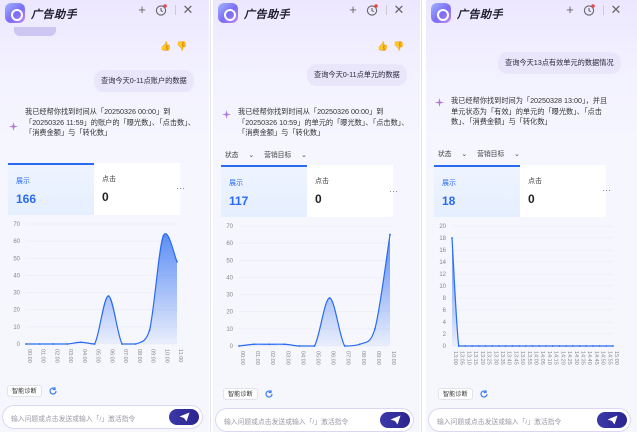  I want to click on metric-card-impressions: 展示 18, so click(477, 191).